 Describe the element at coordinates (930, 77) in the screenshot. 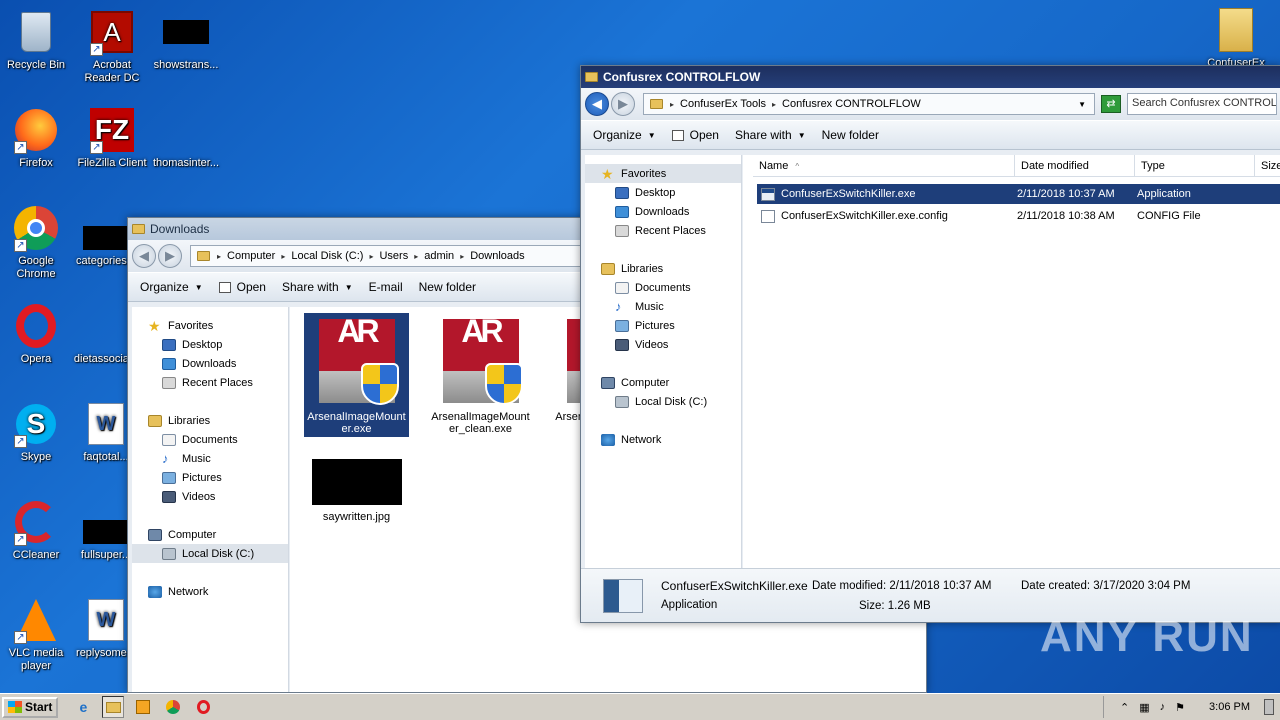

I see `title-bar: Confusrex CONTROLFLOW` at that location.